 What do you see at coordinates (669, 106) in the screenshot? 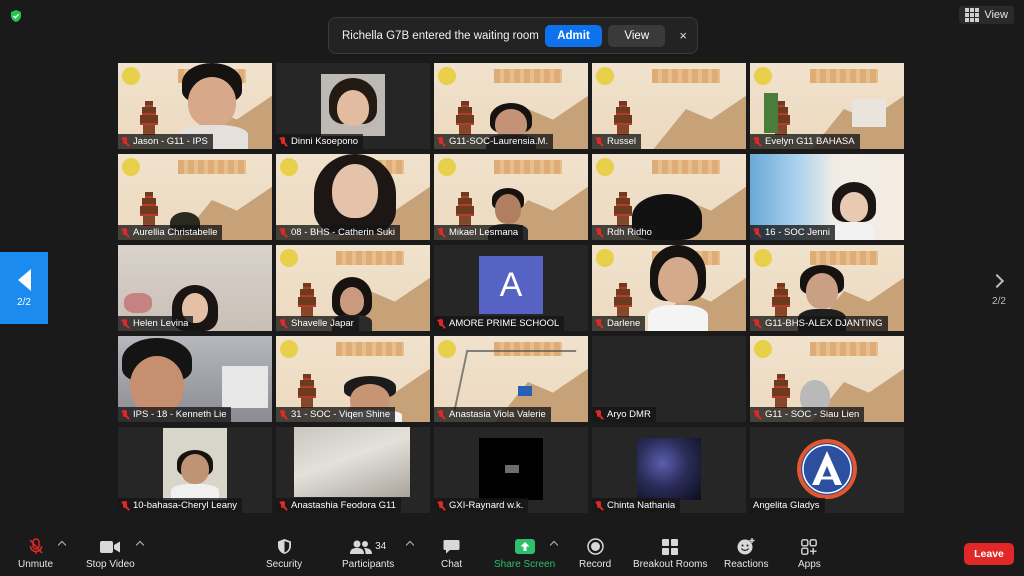
I see `participant-tile: Russel` at bounding box center [669, 106].